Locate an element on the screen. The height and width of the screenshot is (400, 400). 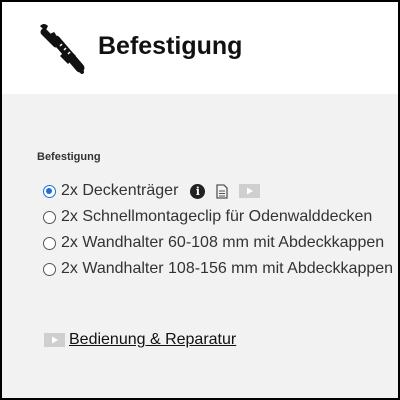
option-wandhalter-60-108: 2x Wandhalter 60-108 mm mit Abdeckkappen is located at coordinates (220, 243).